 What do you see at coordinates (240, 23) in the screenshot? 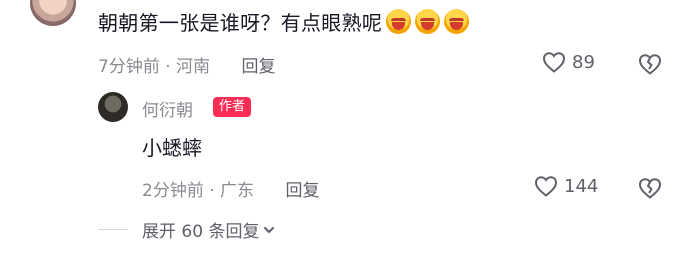
I see `comment-body: 朝朝第一张是谁呀？有点眼熟呢` at bounding box center [240, 23].